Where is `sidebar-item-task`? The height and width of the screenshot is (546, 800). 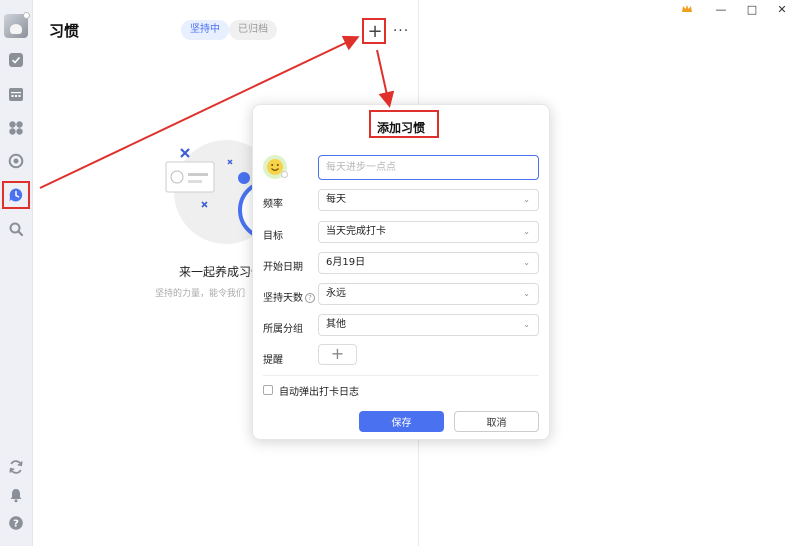
sidebar-item-task is located at coordinates (16, 60).